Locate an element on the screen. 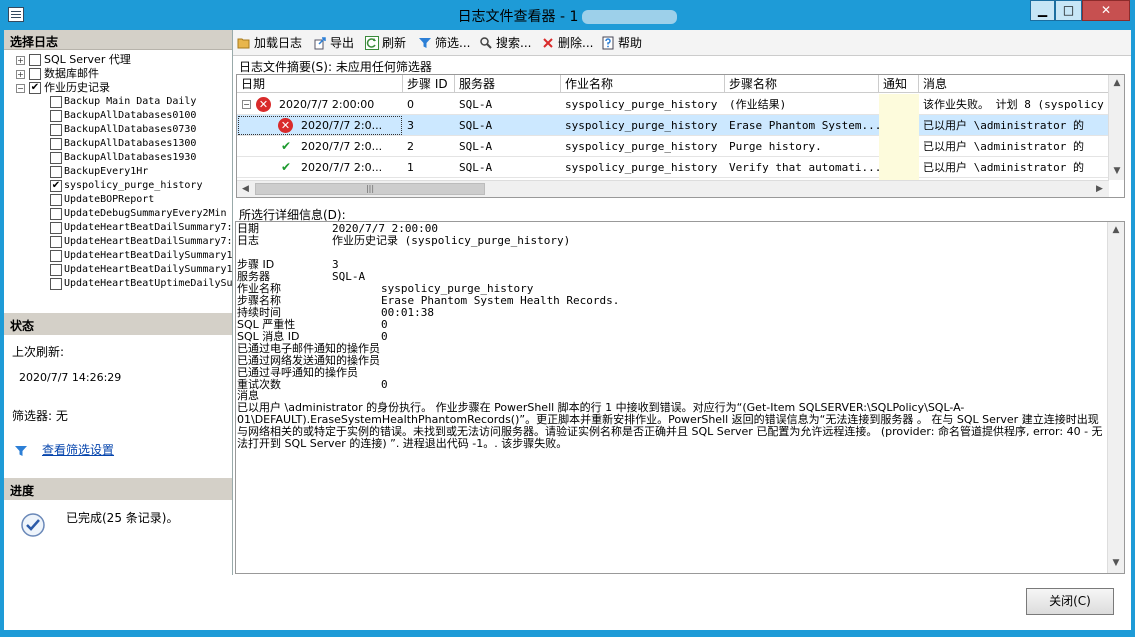  tree-item-job: UpdateDebugSummaryEvery2Min is located at coordinates (118, 214).